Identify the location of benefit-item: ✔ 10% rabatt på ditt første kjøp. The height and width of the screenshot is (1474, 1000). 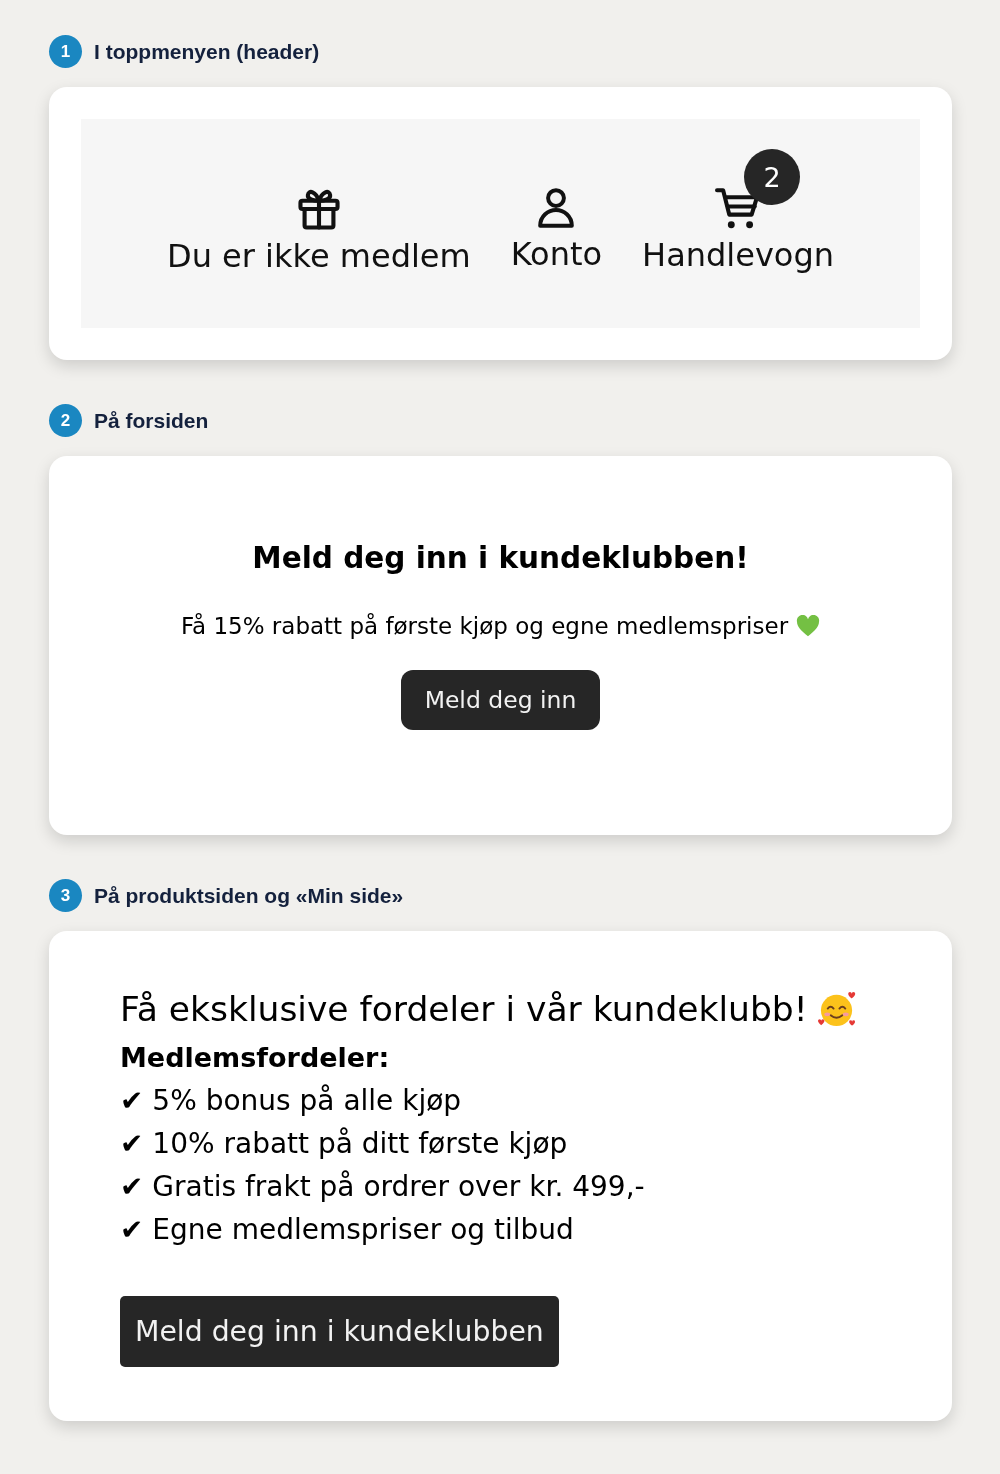
(344, 1144).